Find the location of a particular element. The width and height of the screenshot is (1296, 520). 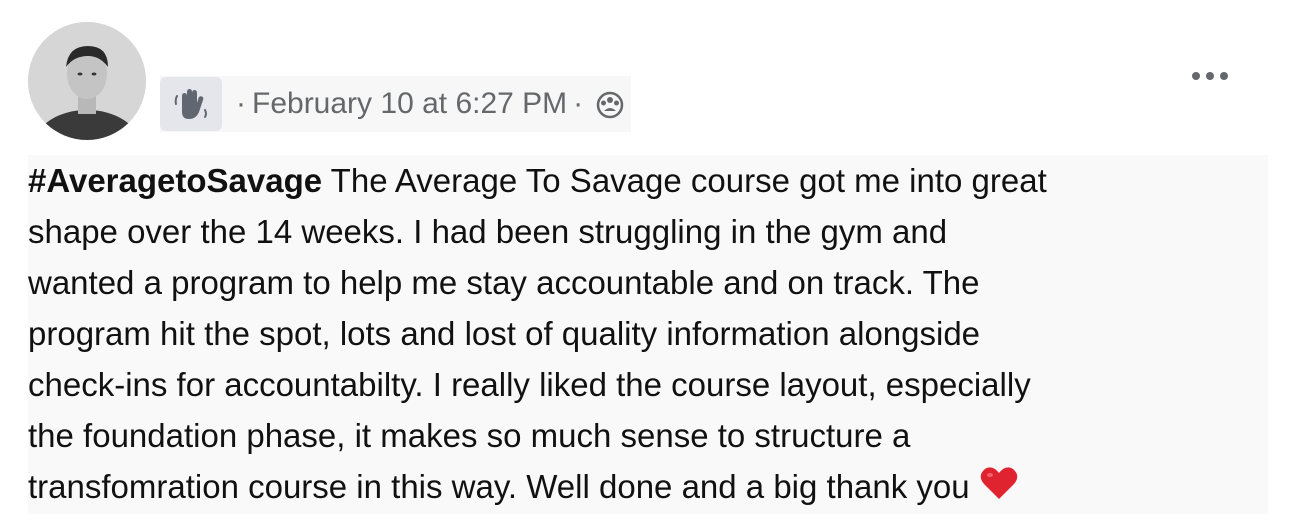

post-timestamp: February 10 at 6:27 PM is located at coordinates (409, 104).